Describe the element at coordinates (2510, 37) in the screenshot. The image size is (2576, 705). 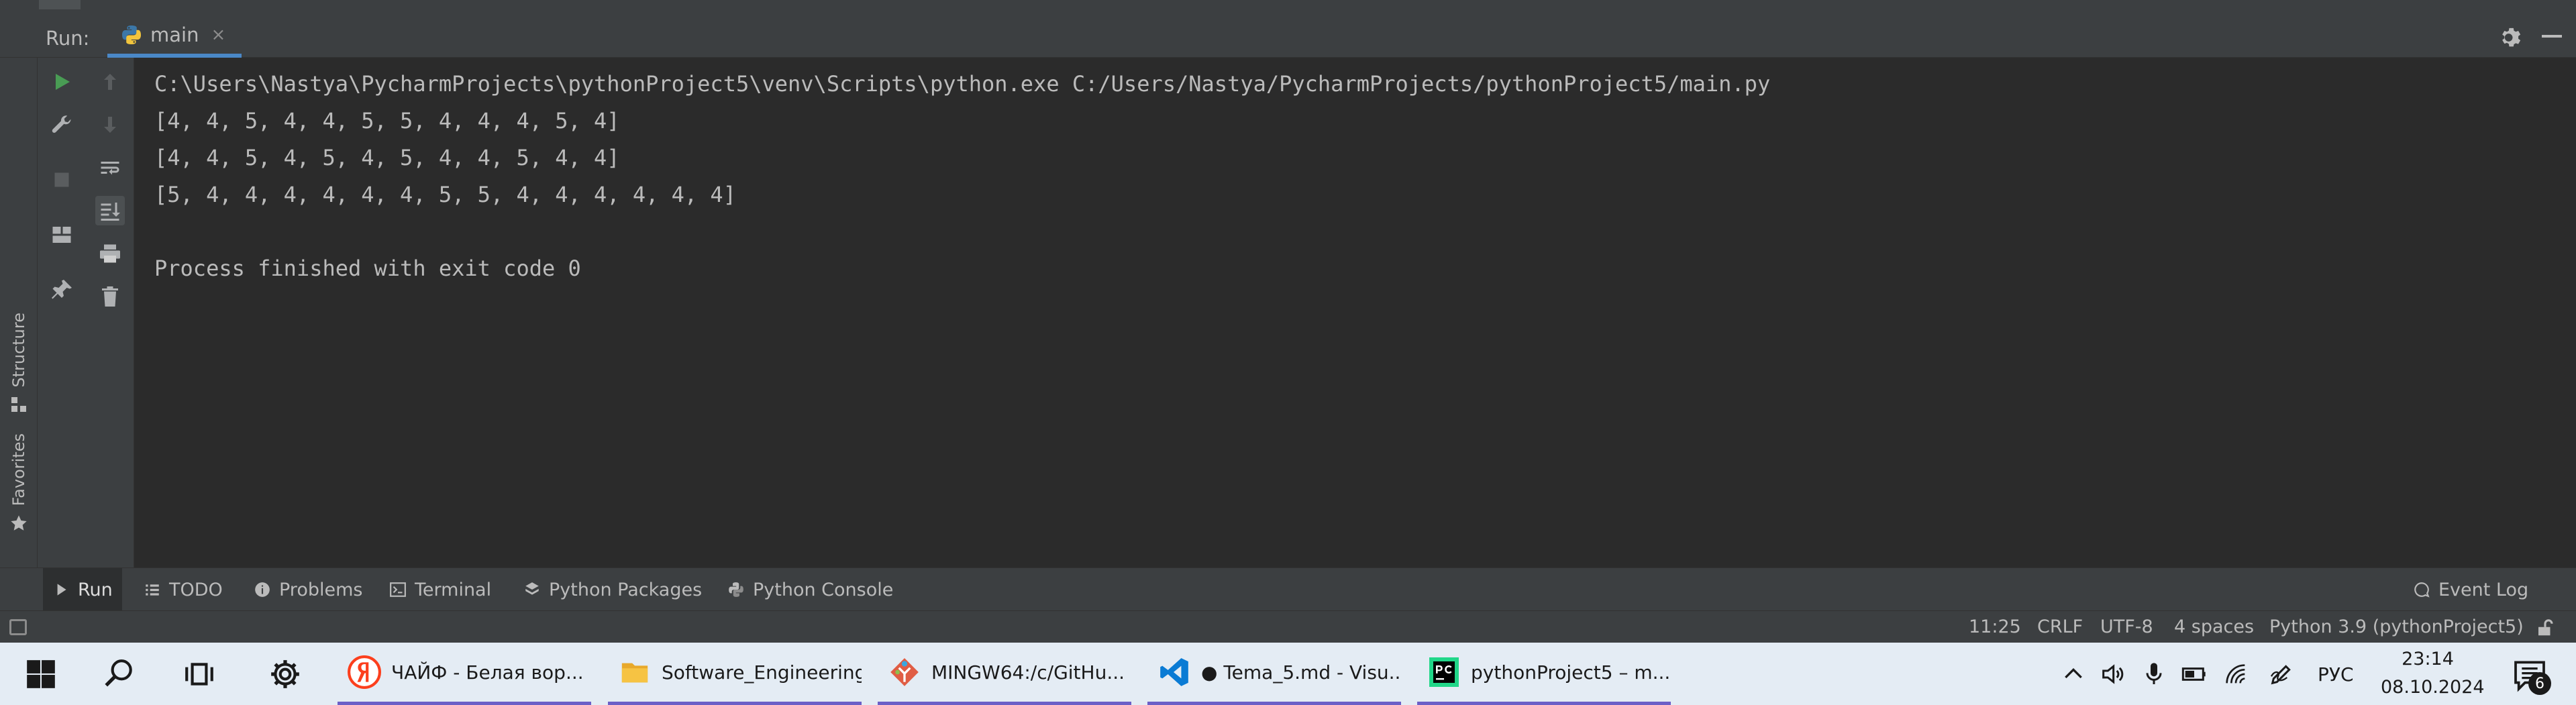
I see `gear-icon` at that location.